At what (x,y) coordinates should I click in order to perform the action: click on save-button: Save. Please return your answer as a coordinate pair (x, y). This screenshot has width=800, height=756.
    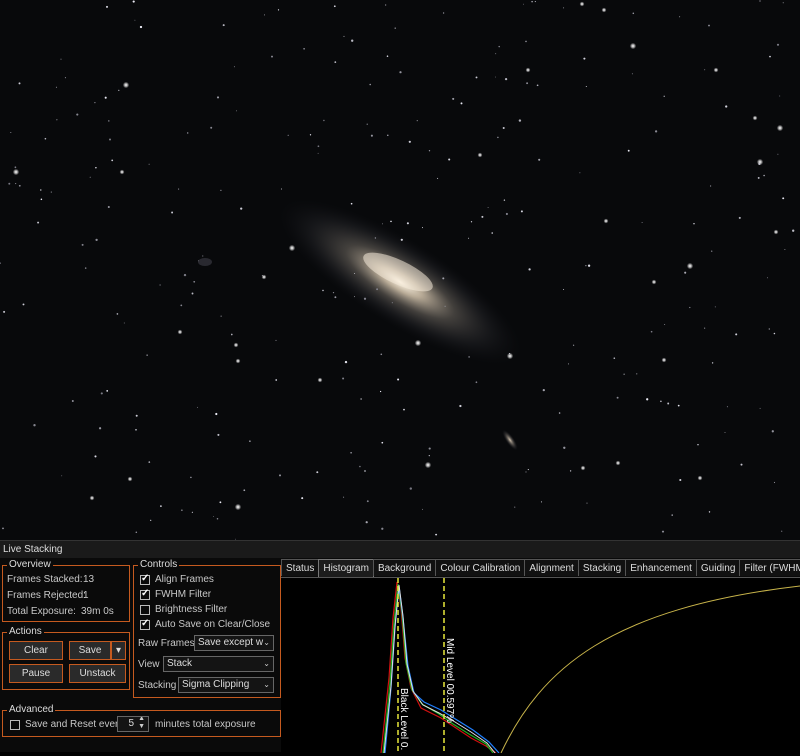
    Looking at the image, I should click on (90, 650).